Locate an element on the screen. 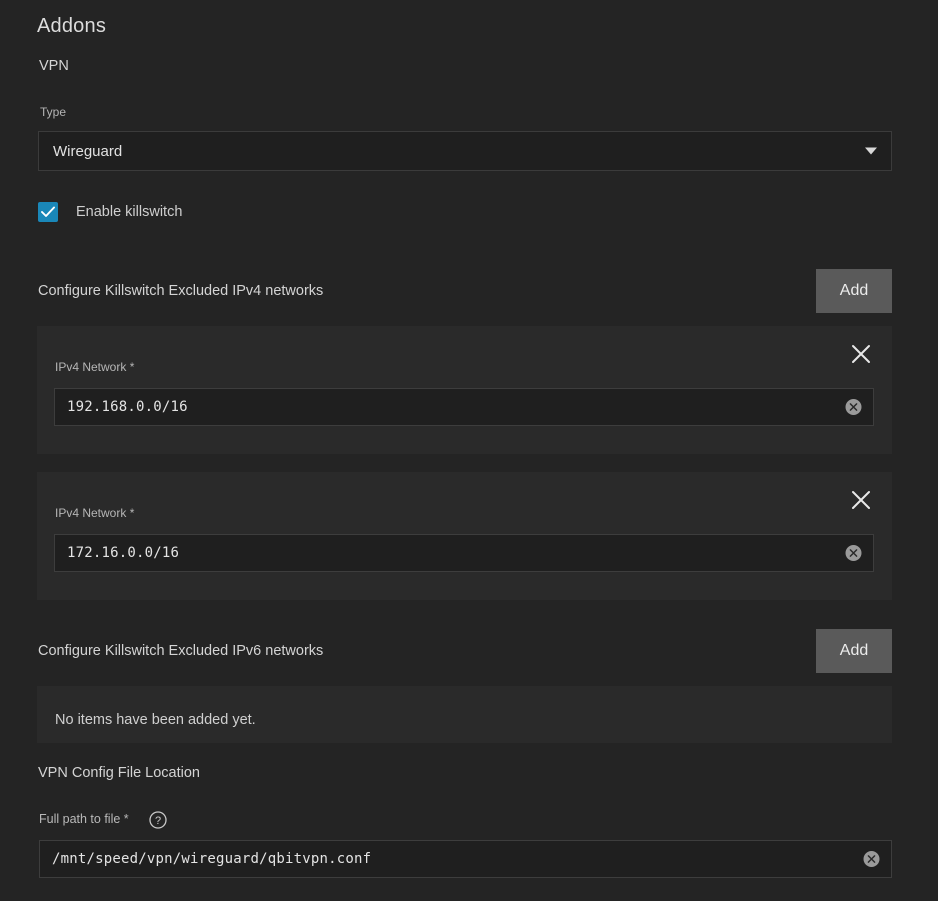 This screenshot has width=938, height=901. enable-killswitch-row: Enable killswitch is located at coordinates (110, 212).